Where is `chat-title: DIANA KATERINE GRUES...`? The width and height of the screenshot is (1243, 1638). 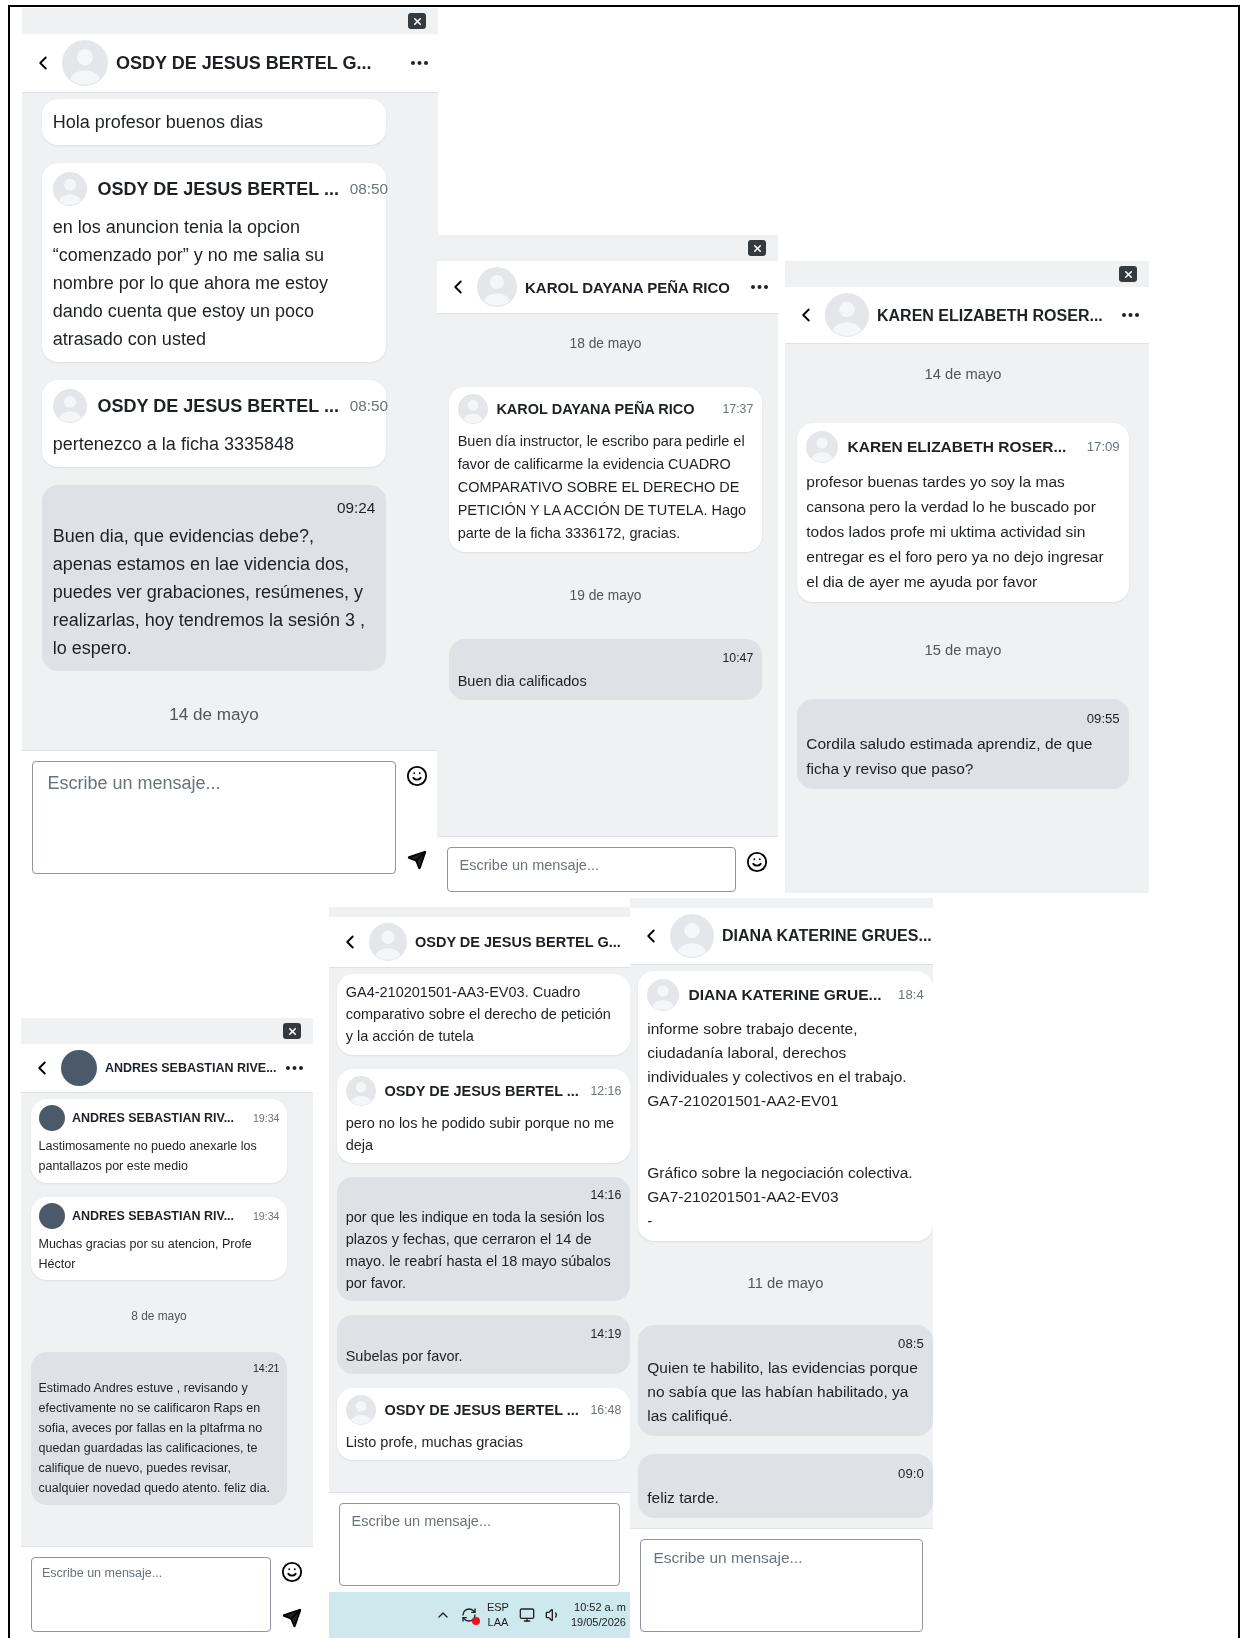
chat-title: DIANA KATERINE GRUES... is located at coordinates (827, 936).